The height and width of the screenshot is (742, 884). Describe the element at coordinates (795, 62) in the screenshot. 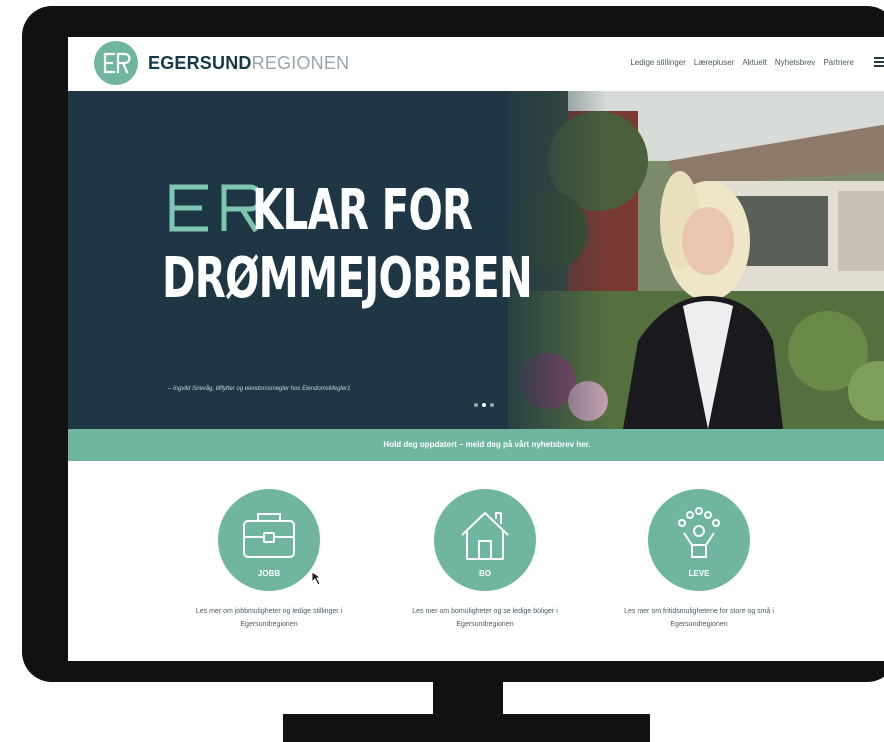

I see `nav-item-nyhetsbrev: Nyhetsbrev` at that location.